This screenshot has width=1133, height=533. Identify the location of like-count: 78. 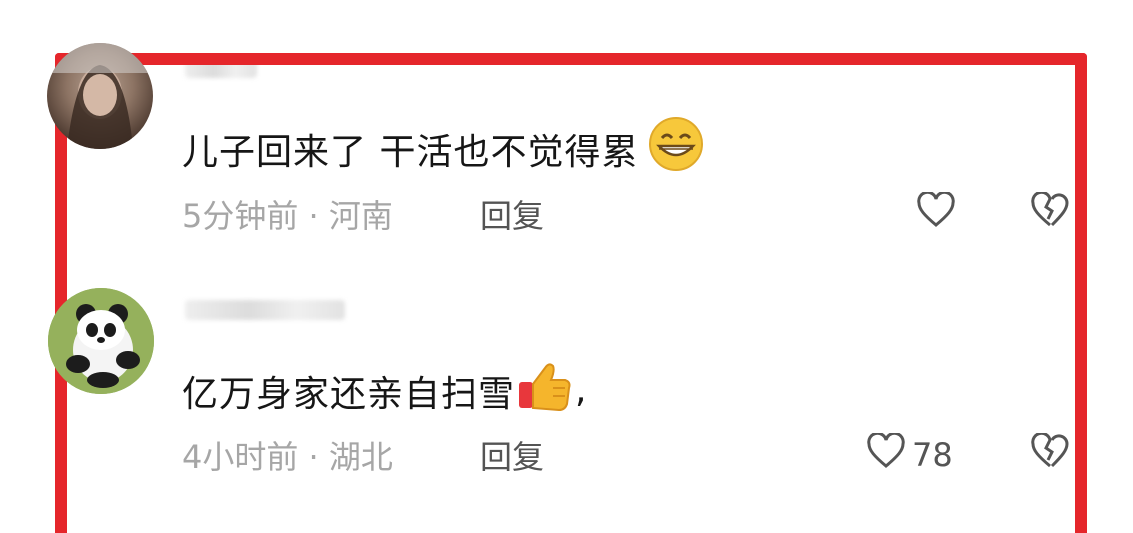
(932, 455).